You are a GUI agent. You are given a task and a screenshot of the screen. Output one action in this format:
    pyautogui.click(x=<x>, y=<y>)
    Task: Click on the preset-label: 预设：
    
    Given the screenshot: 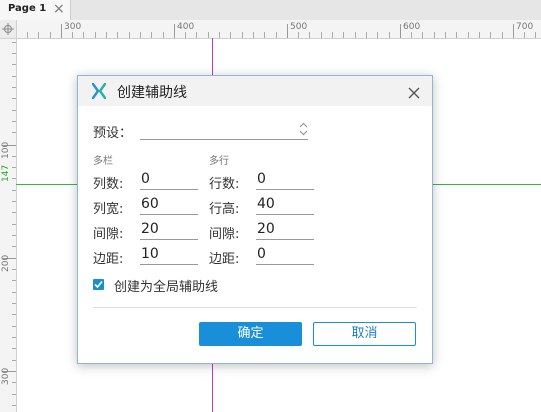 What is the action you would take?
    pyautogui.click(x=113, y=133)
    